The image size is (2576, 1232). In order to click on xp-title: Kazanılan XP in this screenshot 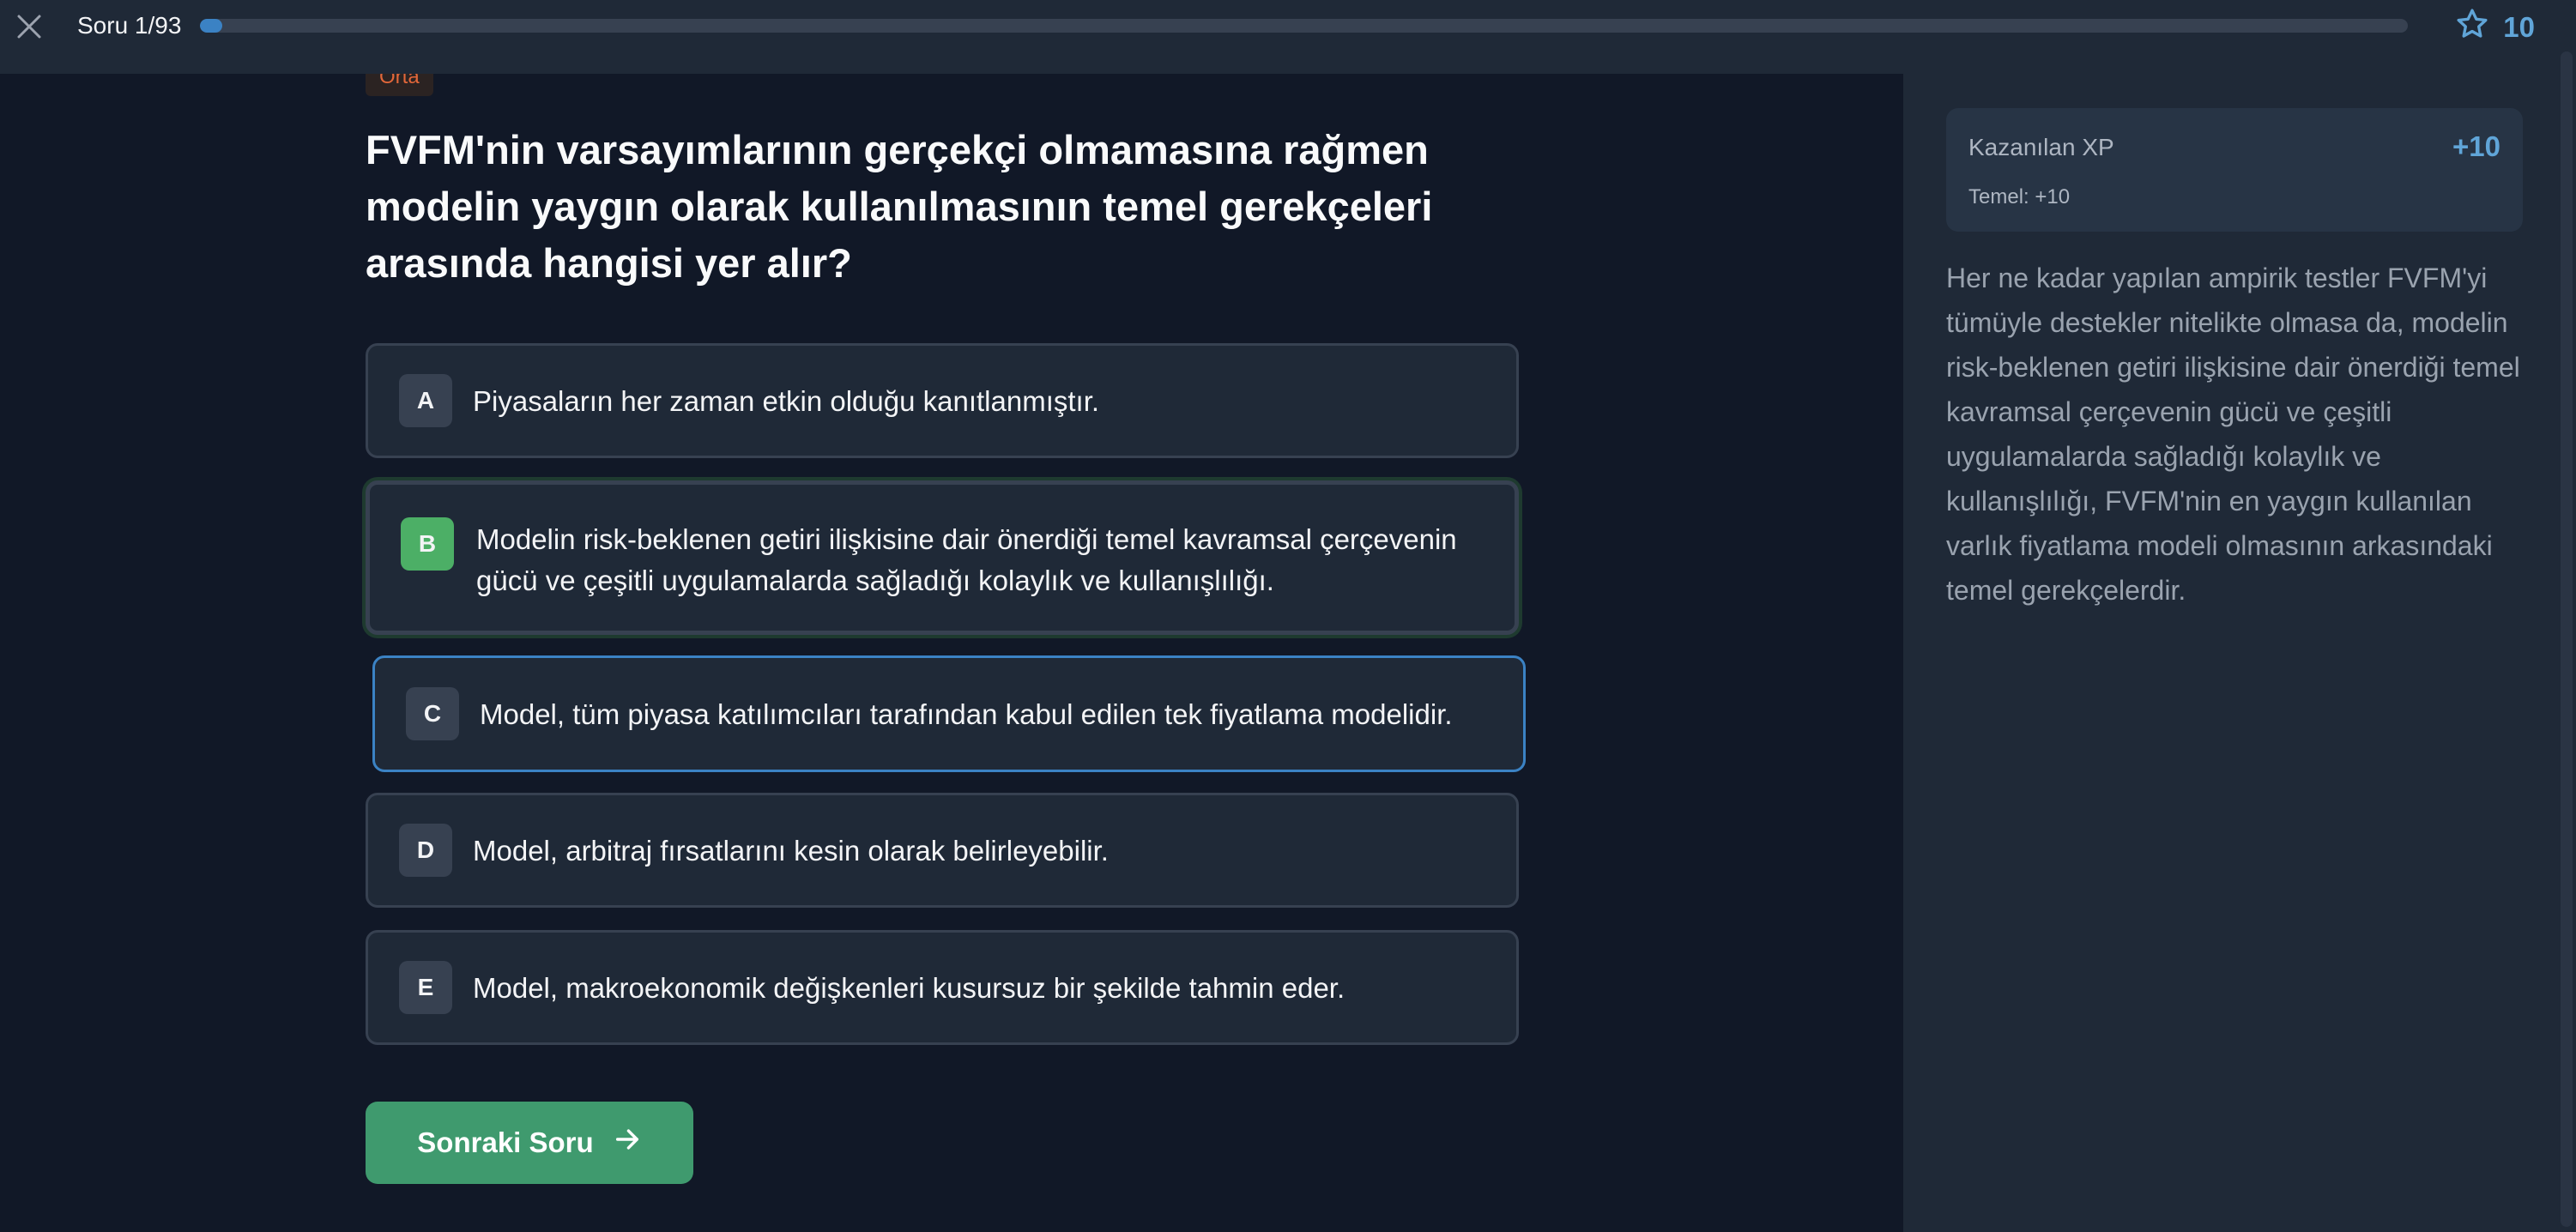, I will do `click(2041, 147)`.